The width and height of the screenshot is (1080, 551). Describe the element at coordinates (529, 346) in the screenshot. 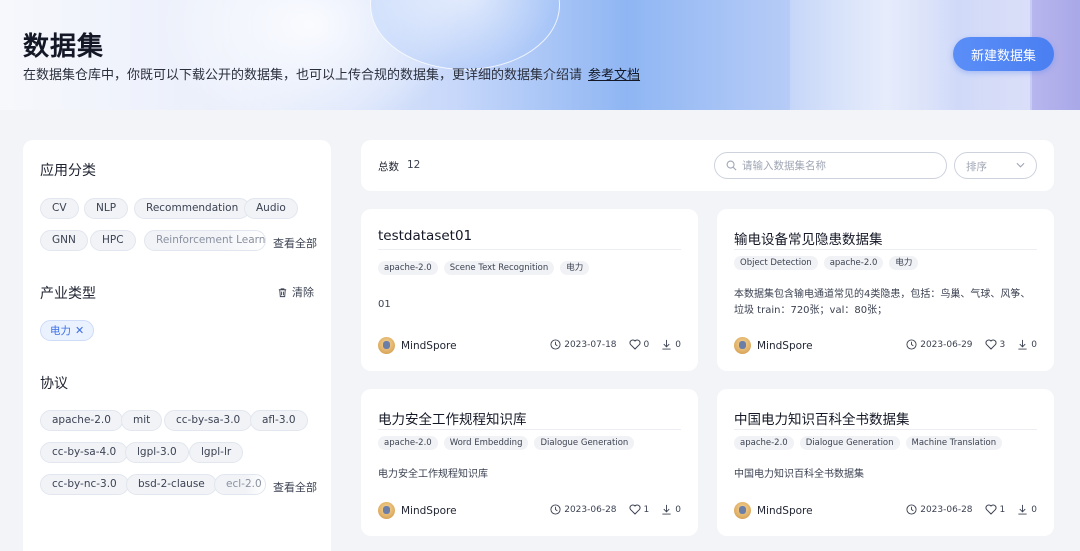

I see `dataset-card-footer: MindSpore 2023-07-18 0 0` at that location.